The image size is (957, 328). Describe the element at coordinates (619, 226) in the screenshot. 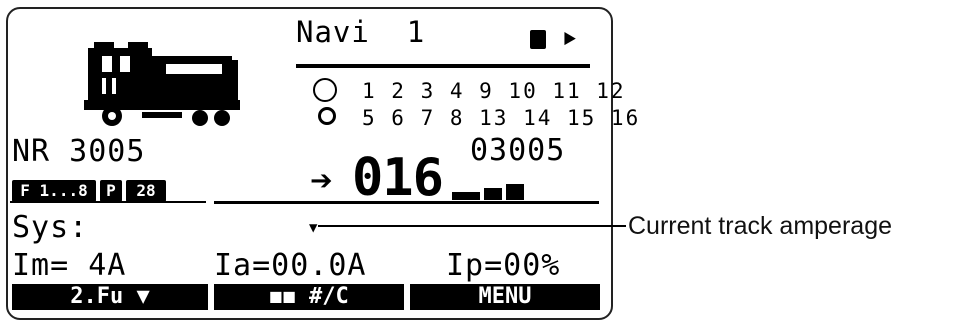

I see `callout-line-end` at that location.